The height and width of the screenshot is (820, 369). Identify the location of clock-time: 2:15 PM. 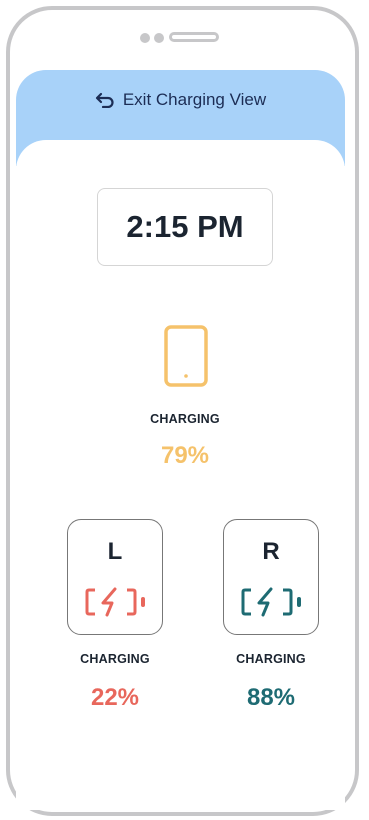
(185, 226).